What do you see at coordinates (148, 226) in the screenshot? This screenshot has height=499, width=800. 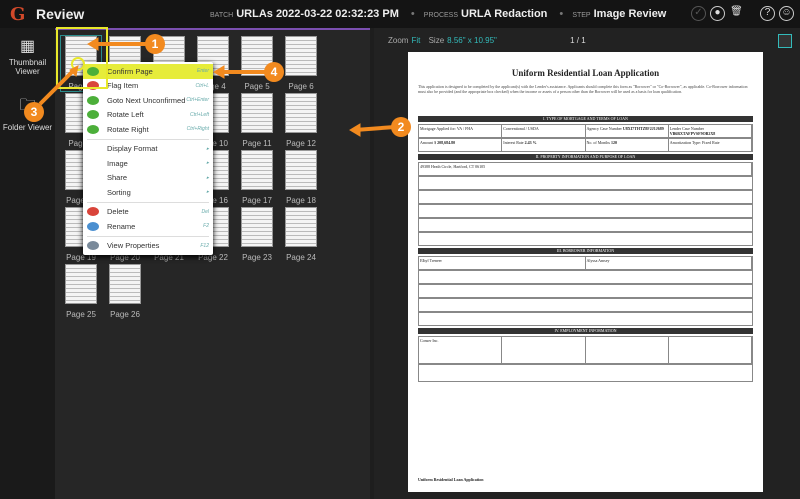 I see `menu-item-rename: Rename F2` at bounding box center [148, 226].